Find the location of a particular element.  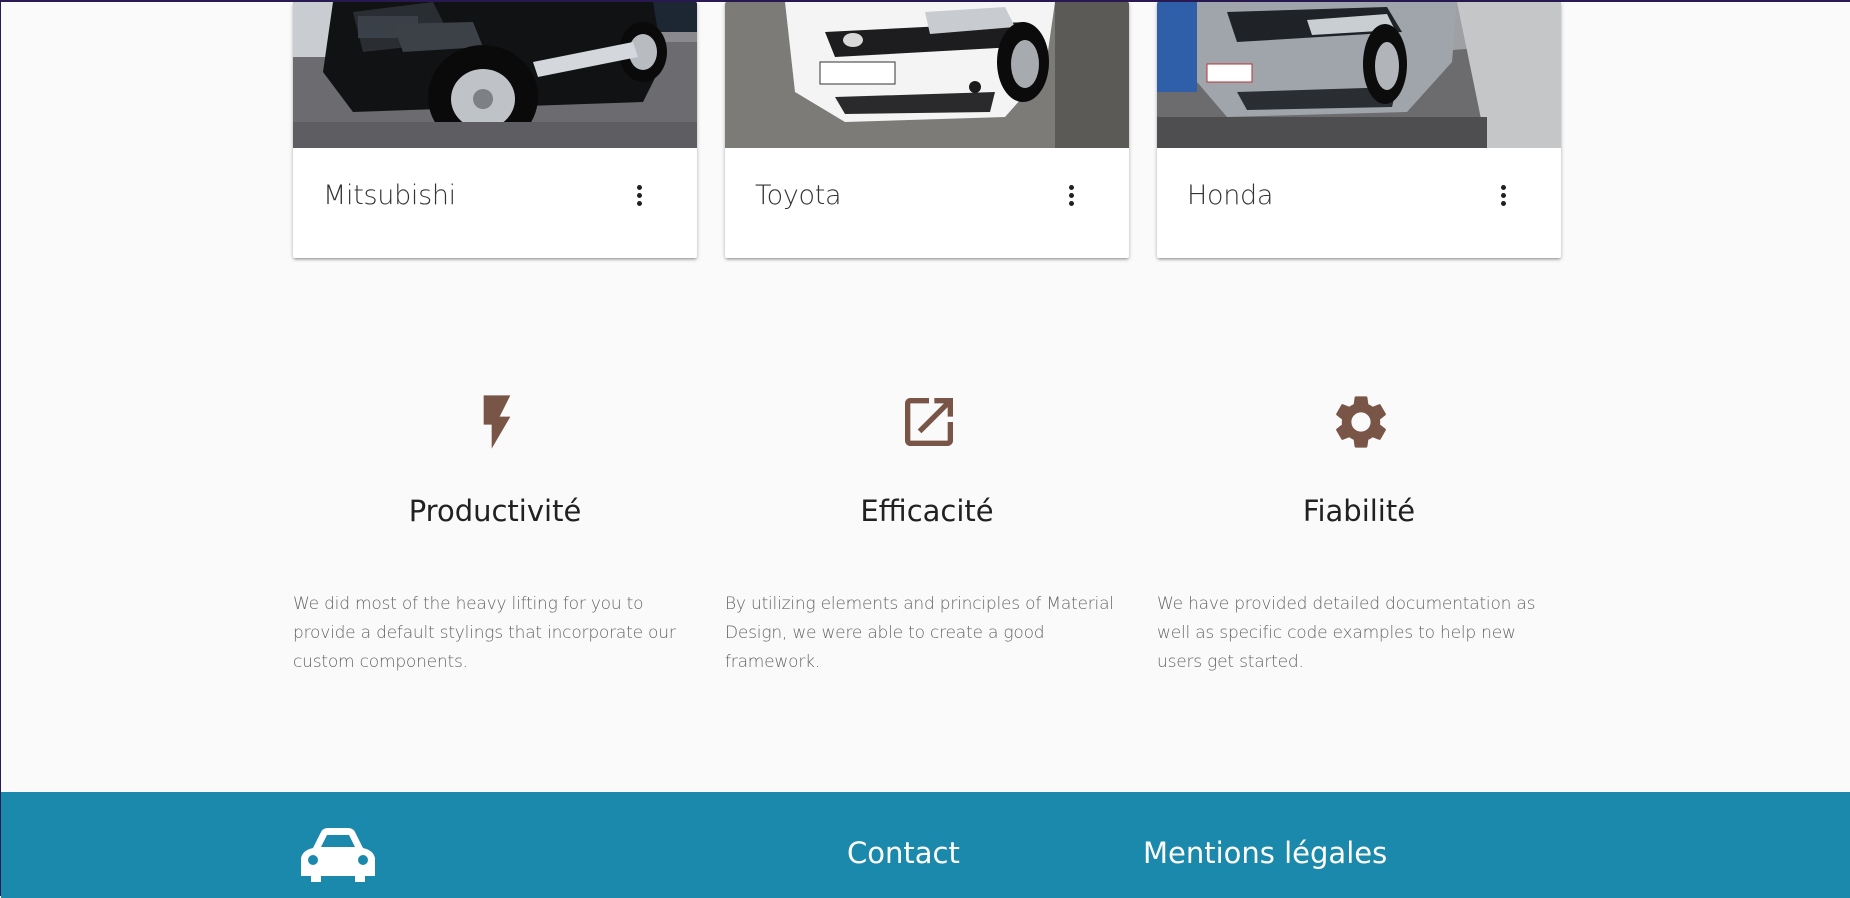

card-title: Toyota is located at coordinates (798, 195).